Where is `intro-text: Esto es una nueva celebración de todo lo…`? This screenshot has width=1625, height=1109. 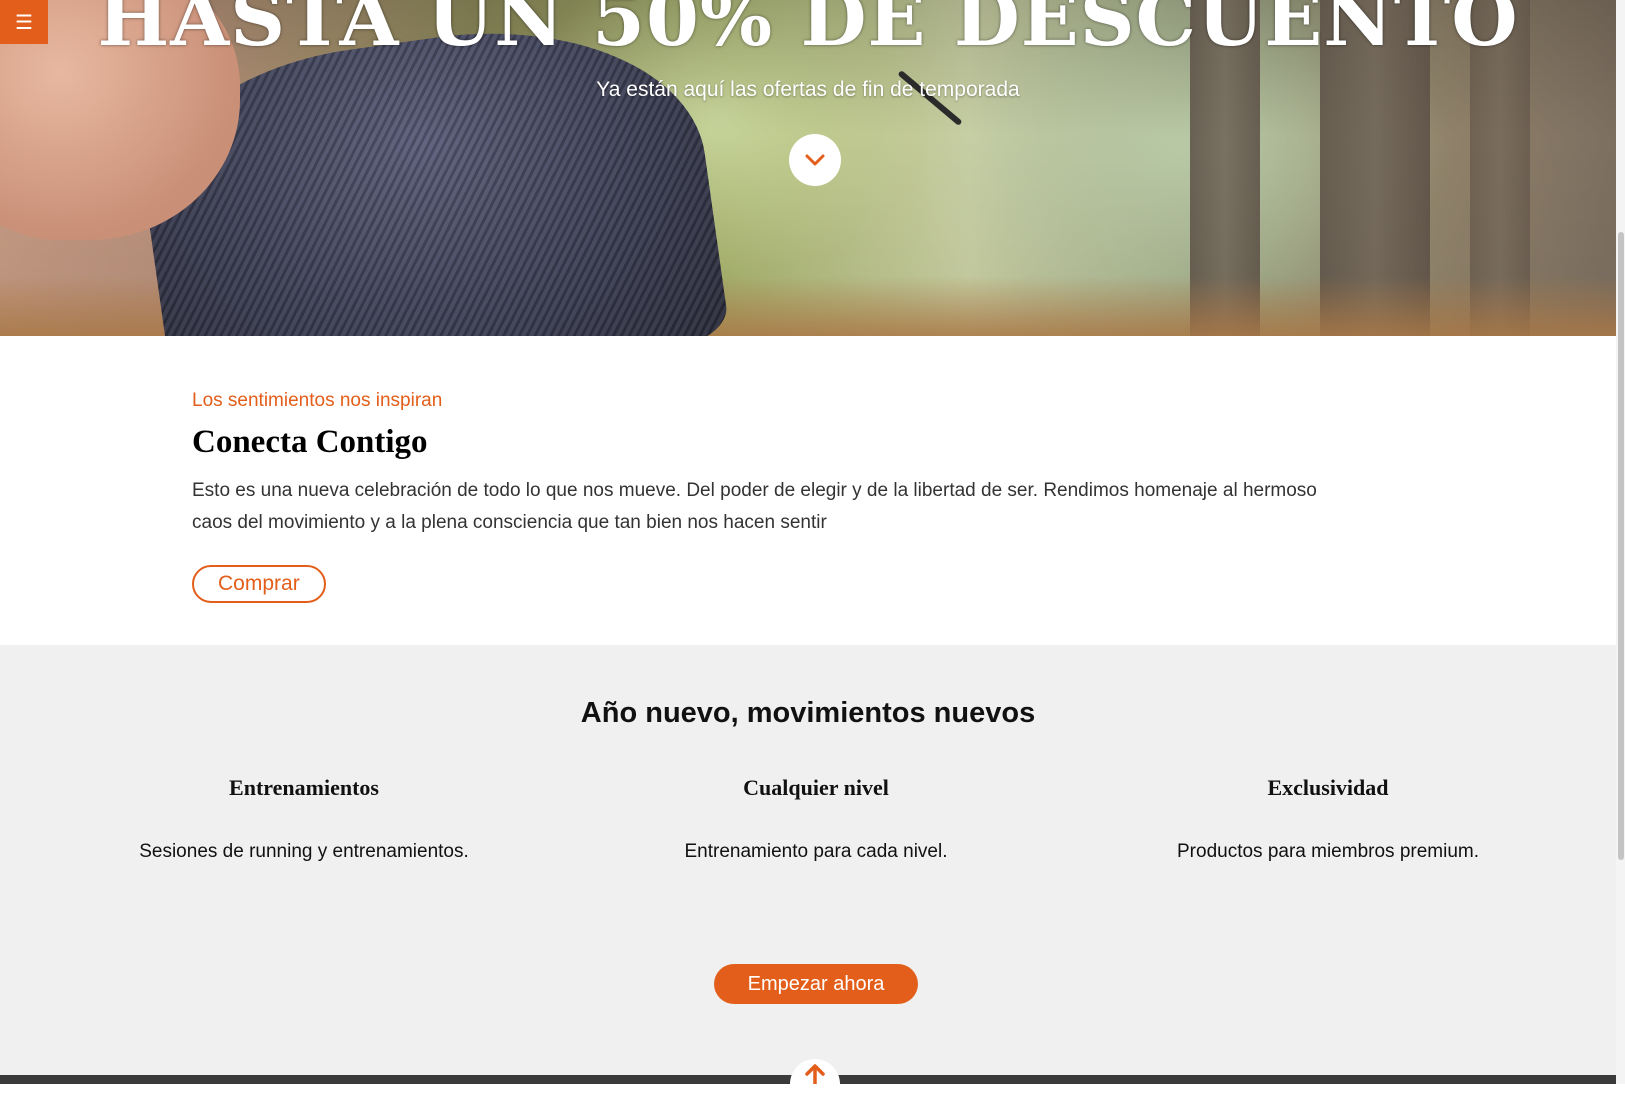 intro-text: Esto es una nueva celebración de todo lo… is located at coordinates (754, 506).